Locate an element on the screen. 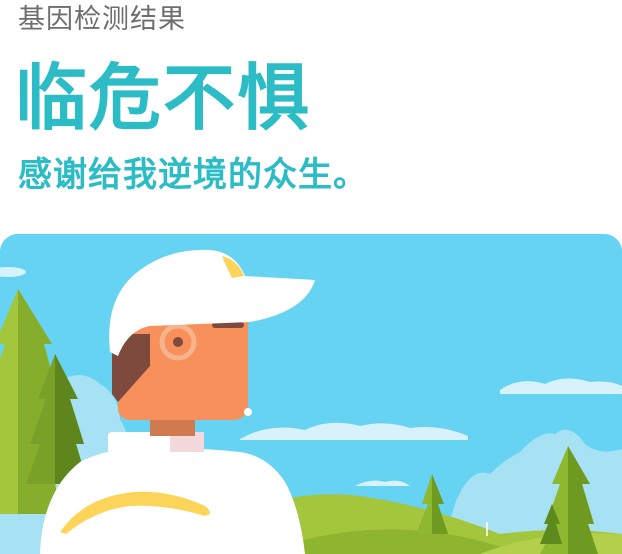  result-kicker: 基因检测结果 is located at coordinates (102, 19).